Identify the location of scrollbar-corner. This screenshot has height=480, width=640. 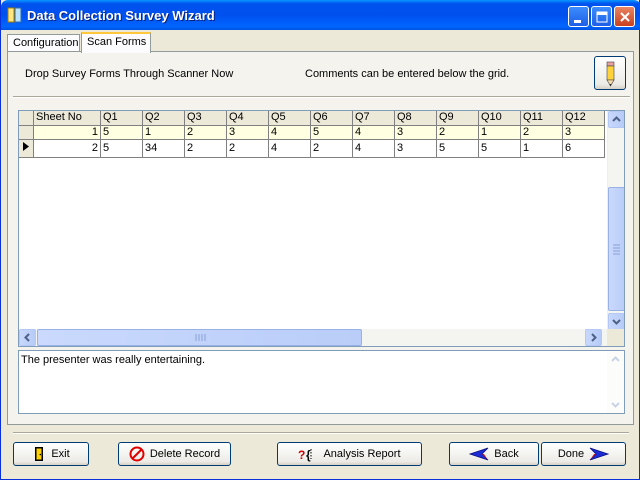
(615, 337).